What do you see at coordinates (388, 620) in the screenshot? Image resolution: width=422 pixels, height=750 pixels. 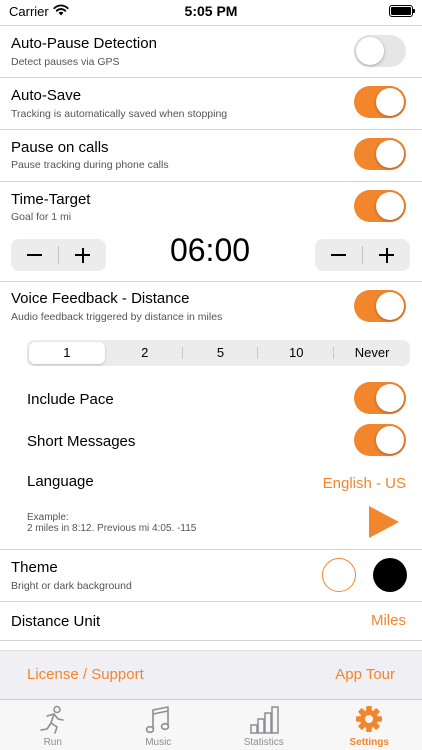 I see `distance-unit-value: Miles` at bounding box center [388, 620].